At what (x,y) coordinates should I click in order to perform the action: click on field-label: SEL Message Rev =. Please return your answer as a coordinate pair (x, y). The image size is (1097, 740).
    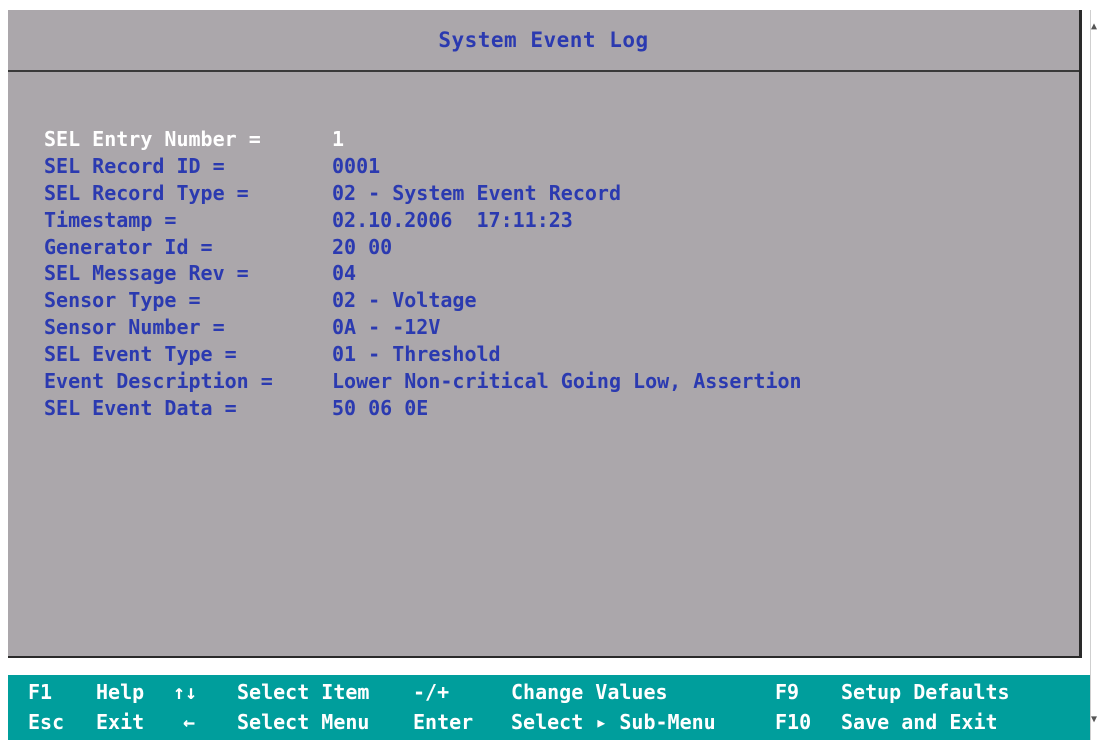
    Looking at the image, I should click on (146, 273).